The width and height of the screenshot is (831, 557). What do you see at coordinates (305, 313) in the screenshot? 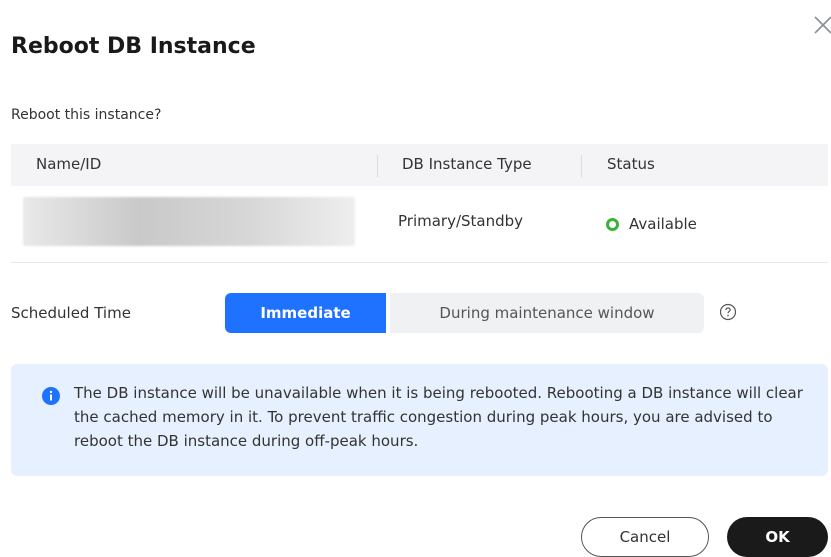
I see `immediate-option-button: Immediate` at bounding box center [305, 313].